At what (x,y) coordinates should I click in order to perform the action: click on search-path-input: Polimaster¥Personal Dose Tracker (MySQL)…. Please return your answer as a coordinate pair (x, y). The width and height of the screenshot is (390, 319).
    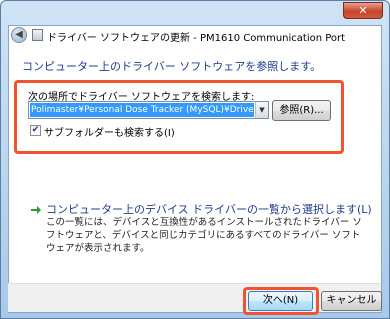
    Looking at the image, I should click on (142, 110).